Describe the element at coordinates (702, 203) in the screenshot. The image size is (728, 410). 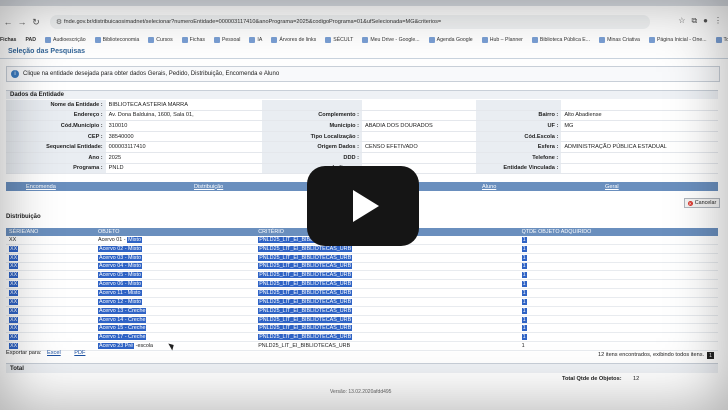
I see `cancel-button: ✕ Cancelar` at that location.